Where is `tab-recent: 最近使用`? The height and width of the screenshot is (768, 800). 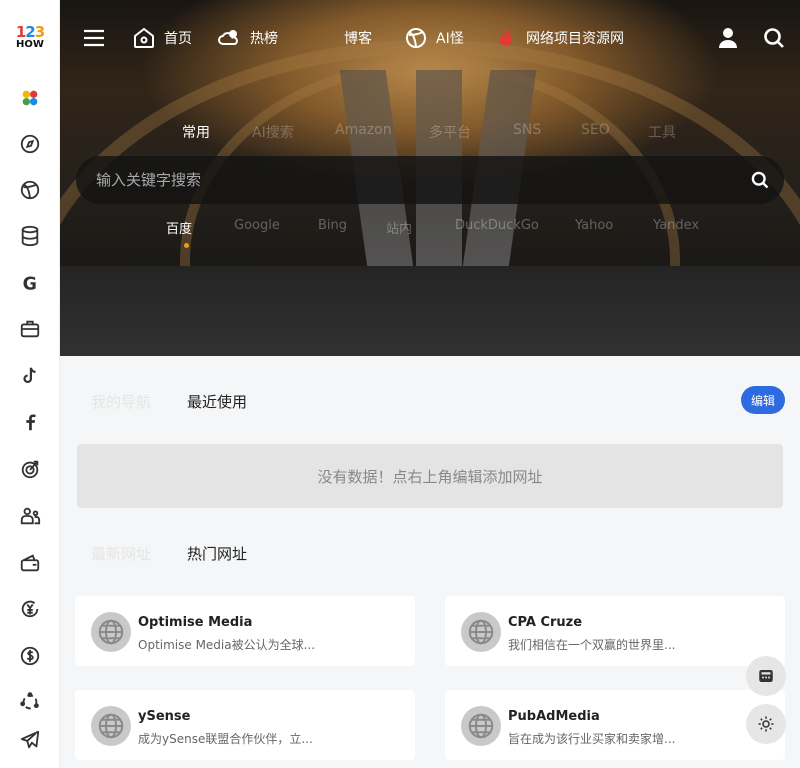
tab-recent: 最近使用 is located at coordinates (217, 401).